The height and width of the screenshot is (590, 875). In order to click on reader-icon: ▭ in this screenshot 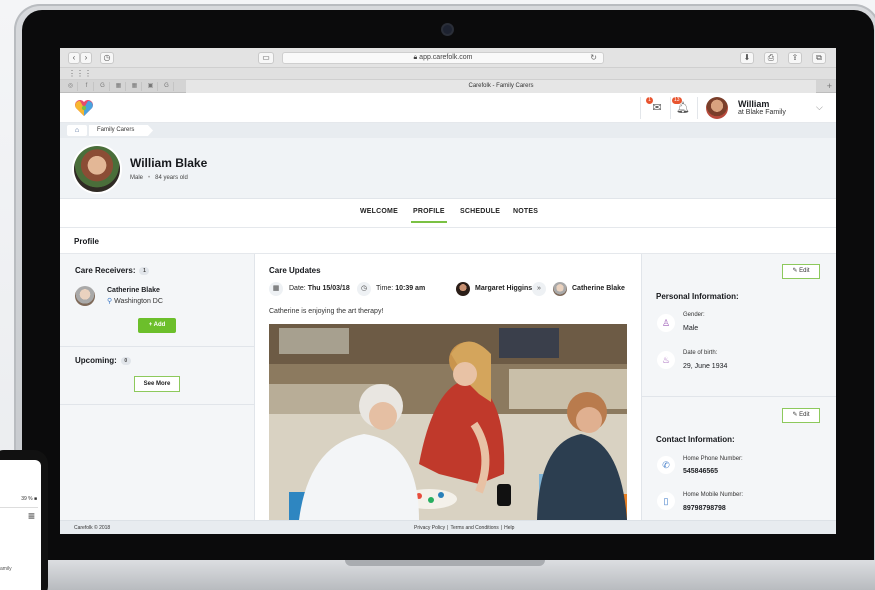, I will do `click(266, 58)`.